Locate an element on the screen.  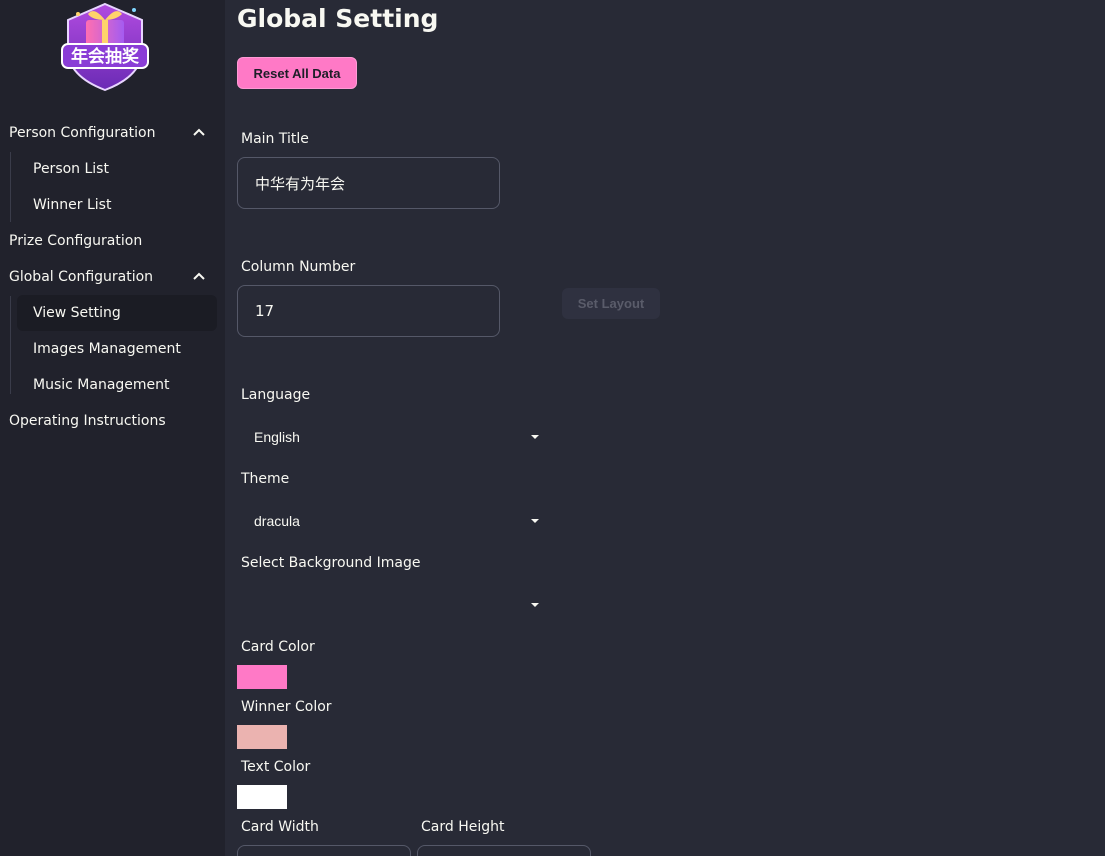
background-image-label: Select Background Image is located at coordinates (331, 563).